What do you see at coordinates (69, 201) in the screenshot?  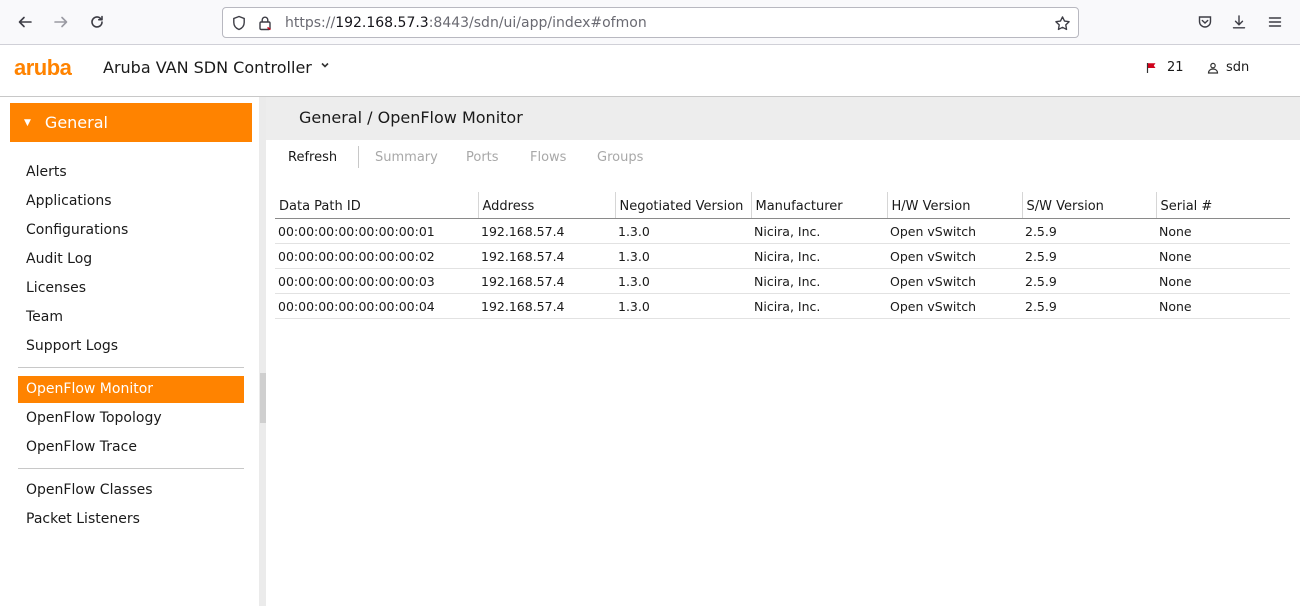 I see `sidebar-item-applications: Applications` at bounding box center [69, 201].